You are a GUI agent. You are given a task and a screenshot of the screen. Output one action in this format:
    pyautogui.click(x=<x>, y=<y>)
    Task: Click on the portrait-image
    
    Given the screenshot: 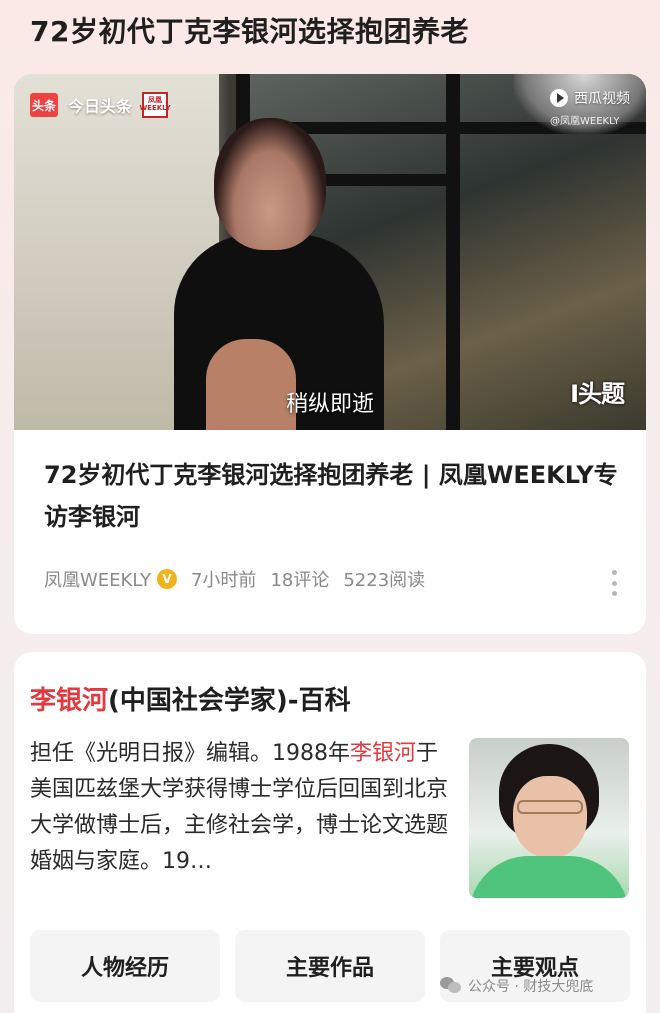 What is the action you would take?
    pyautogui.click(x=549, y=818)
    